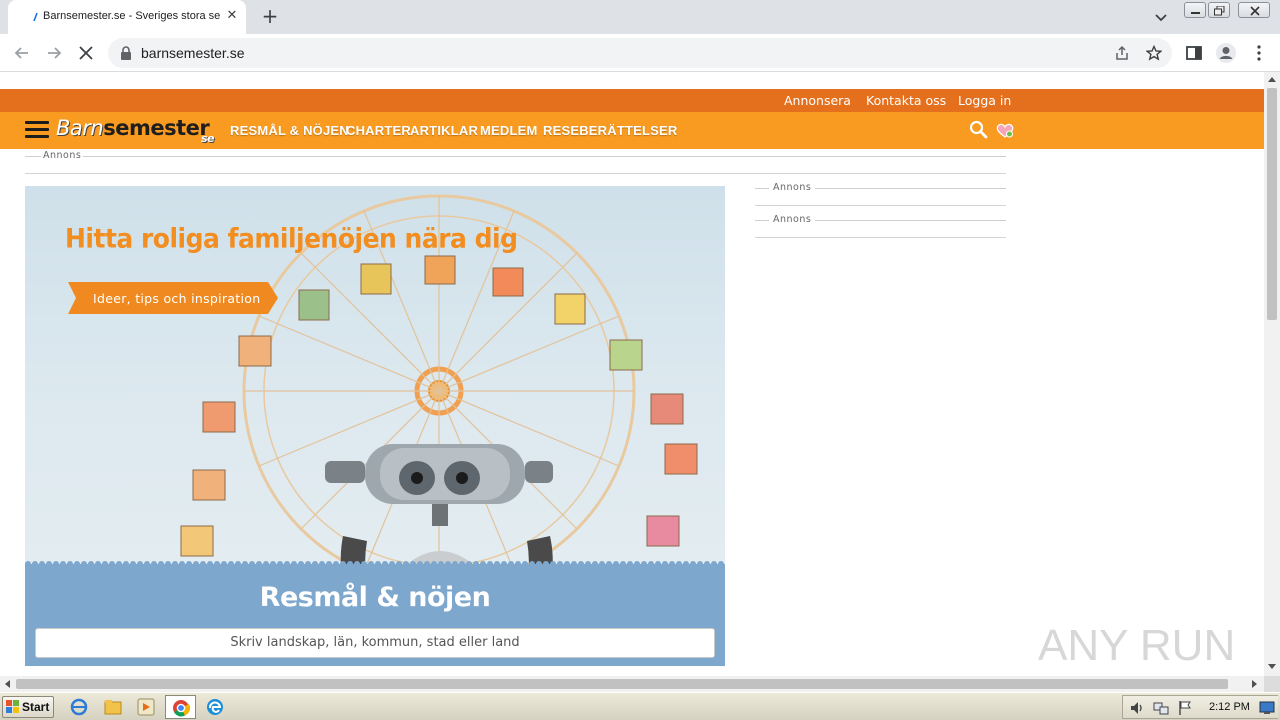 The image size is (1280, 720). Describe the element at coordinates (208, 138) in the screenshot. I see `logo-part-se: se` at that location.